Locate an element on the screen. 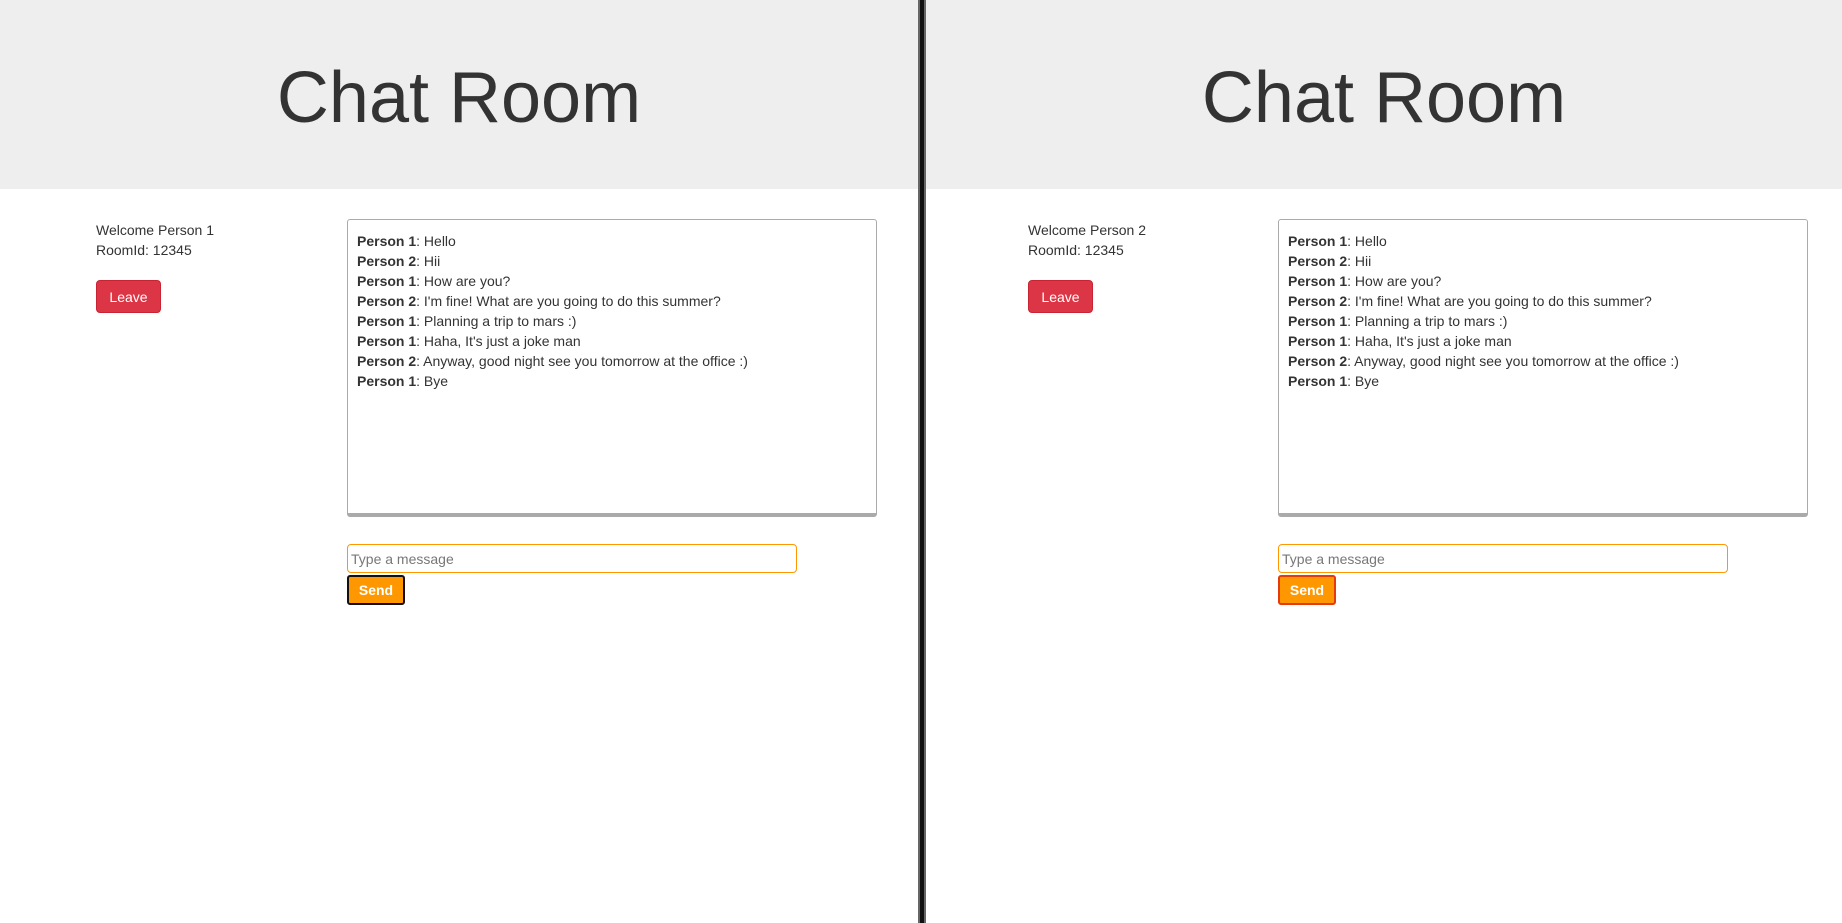 This screenshot has height=923, width=1842. user-info: Welcome Person 1 RoomId: 12345 is located at coordinates (155, 240).